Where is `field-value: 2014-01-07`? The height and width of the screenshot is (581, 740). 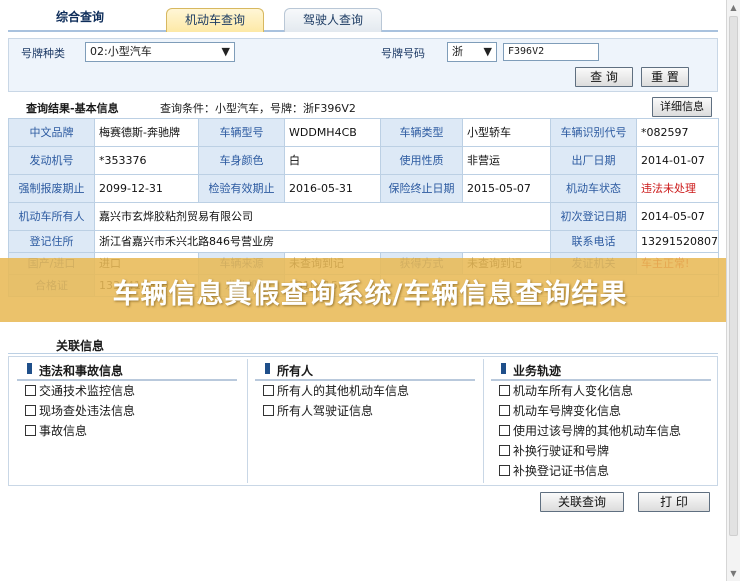
field-value: 2014-01-07 is located at coordinates (677, 160).